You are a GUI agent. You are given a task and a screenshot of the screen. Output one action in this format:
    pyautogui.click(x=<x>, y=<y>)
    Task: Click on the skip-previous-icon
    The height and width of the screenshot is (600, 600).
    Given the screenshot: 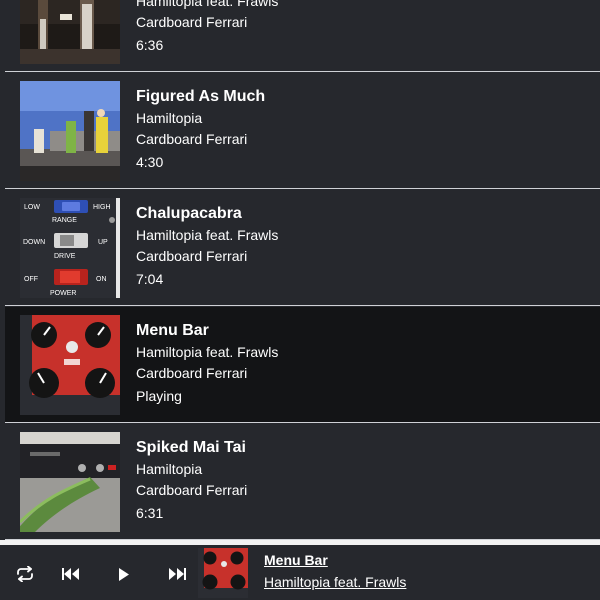 What is the action you would take?
    pyautogui.click(x=71, y=574)
    